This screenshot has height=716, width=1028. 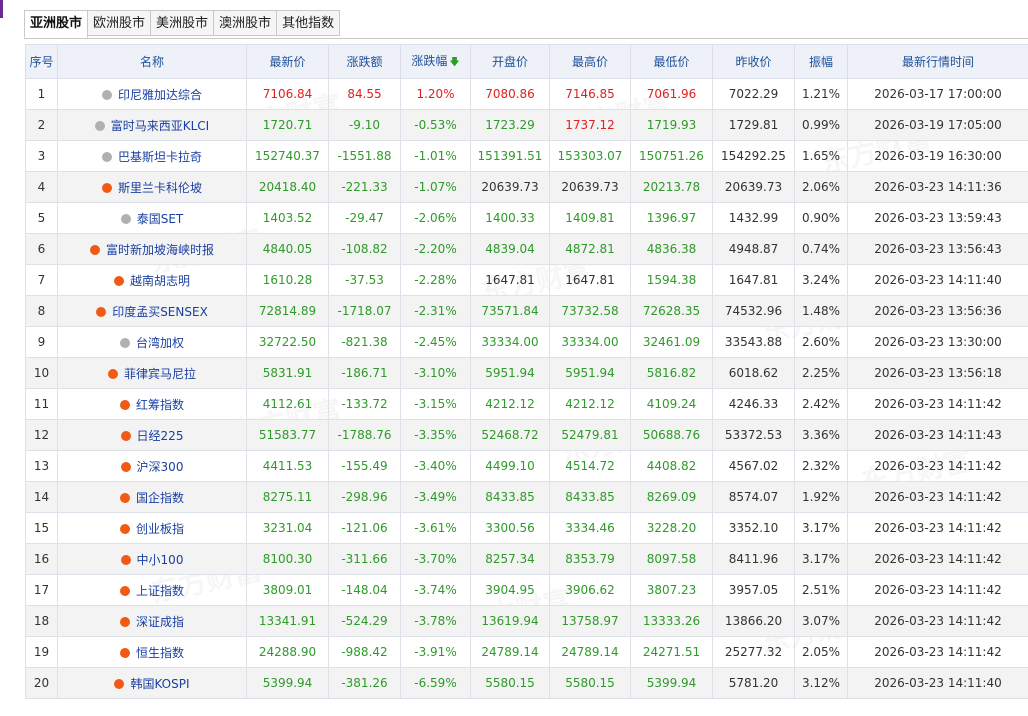 I want to click on amplitude-cell: 0.90%, so click(x=821, y=218).